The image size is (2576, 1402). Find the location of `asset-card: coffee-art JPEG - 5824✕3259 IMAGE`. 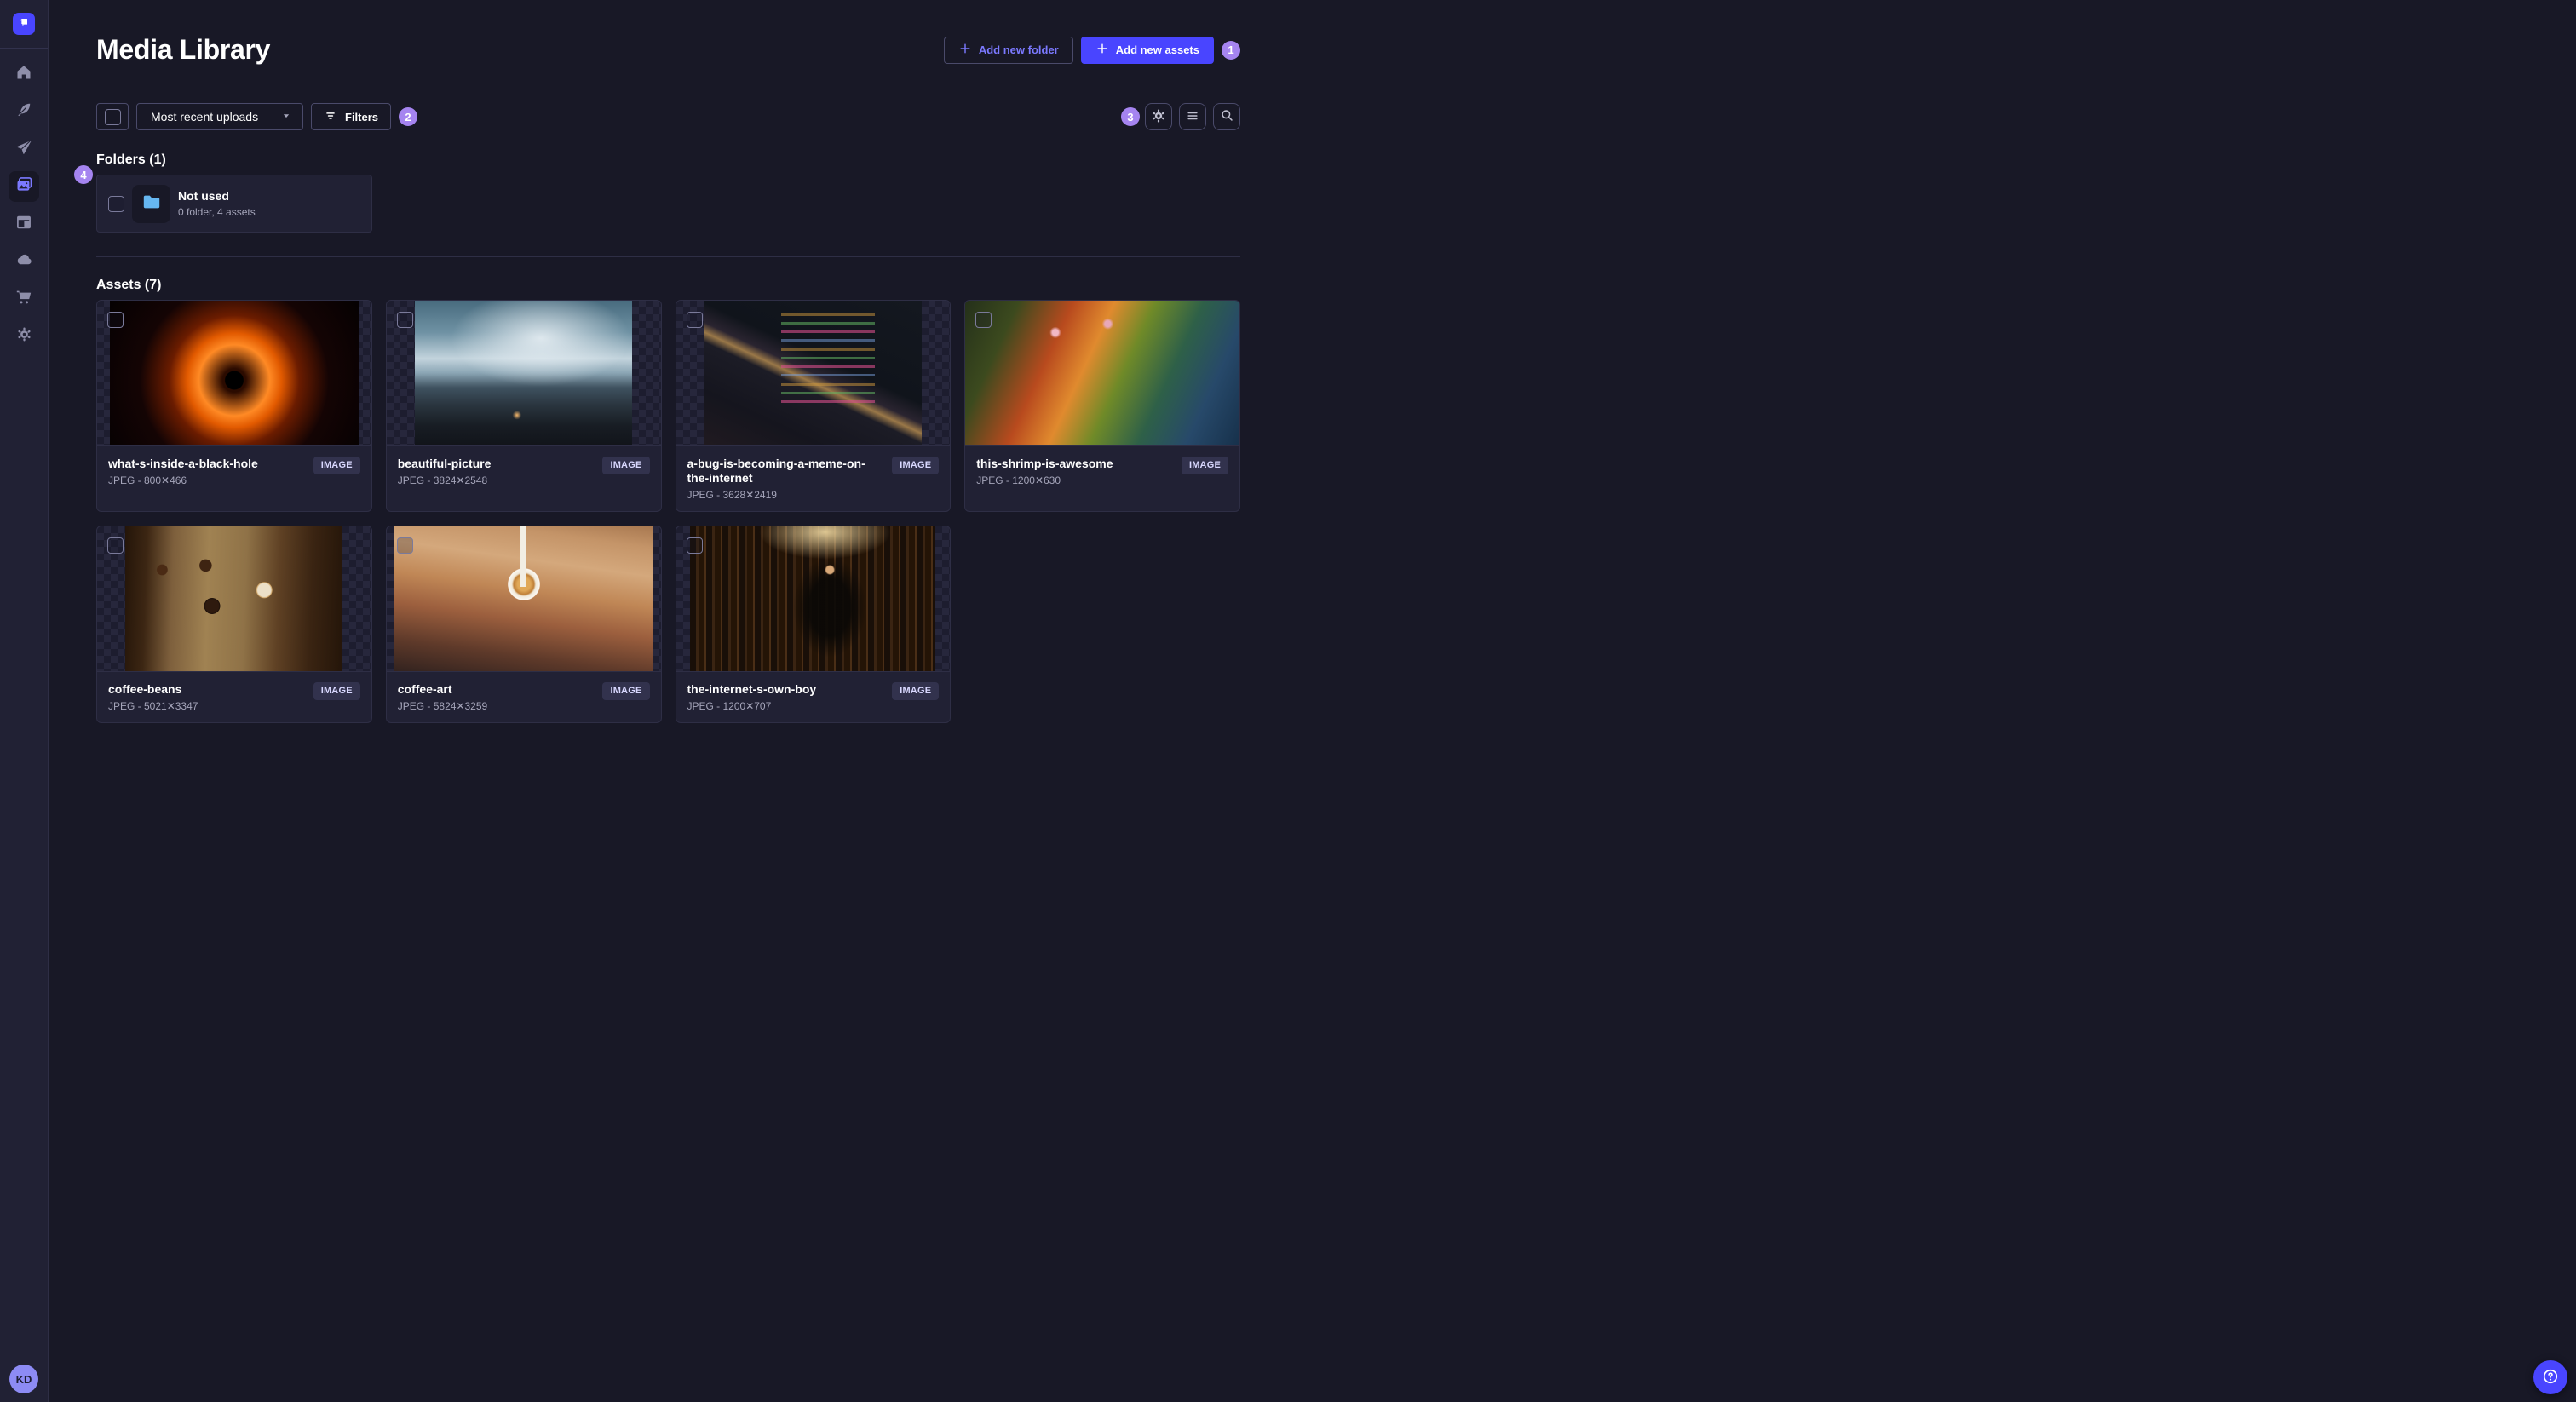

asset-card: coffee-art JPEG - 5824✕3259 IMAGE is located at coordinates (523, 624).